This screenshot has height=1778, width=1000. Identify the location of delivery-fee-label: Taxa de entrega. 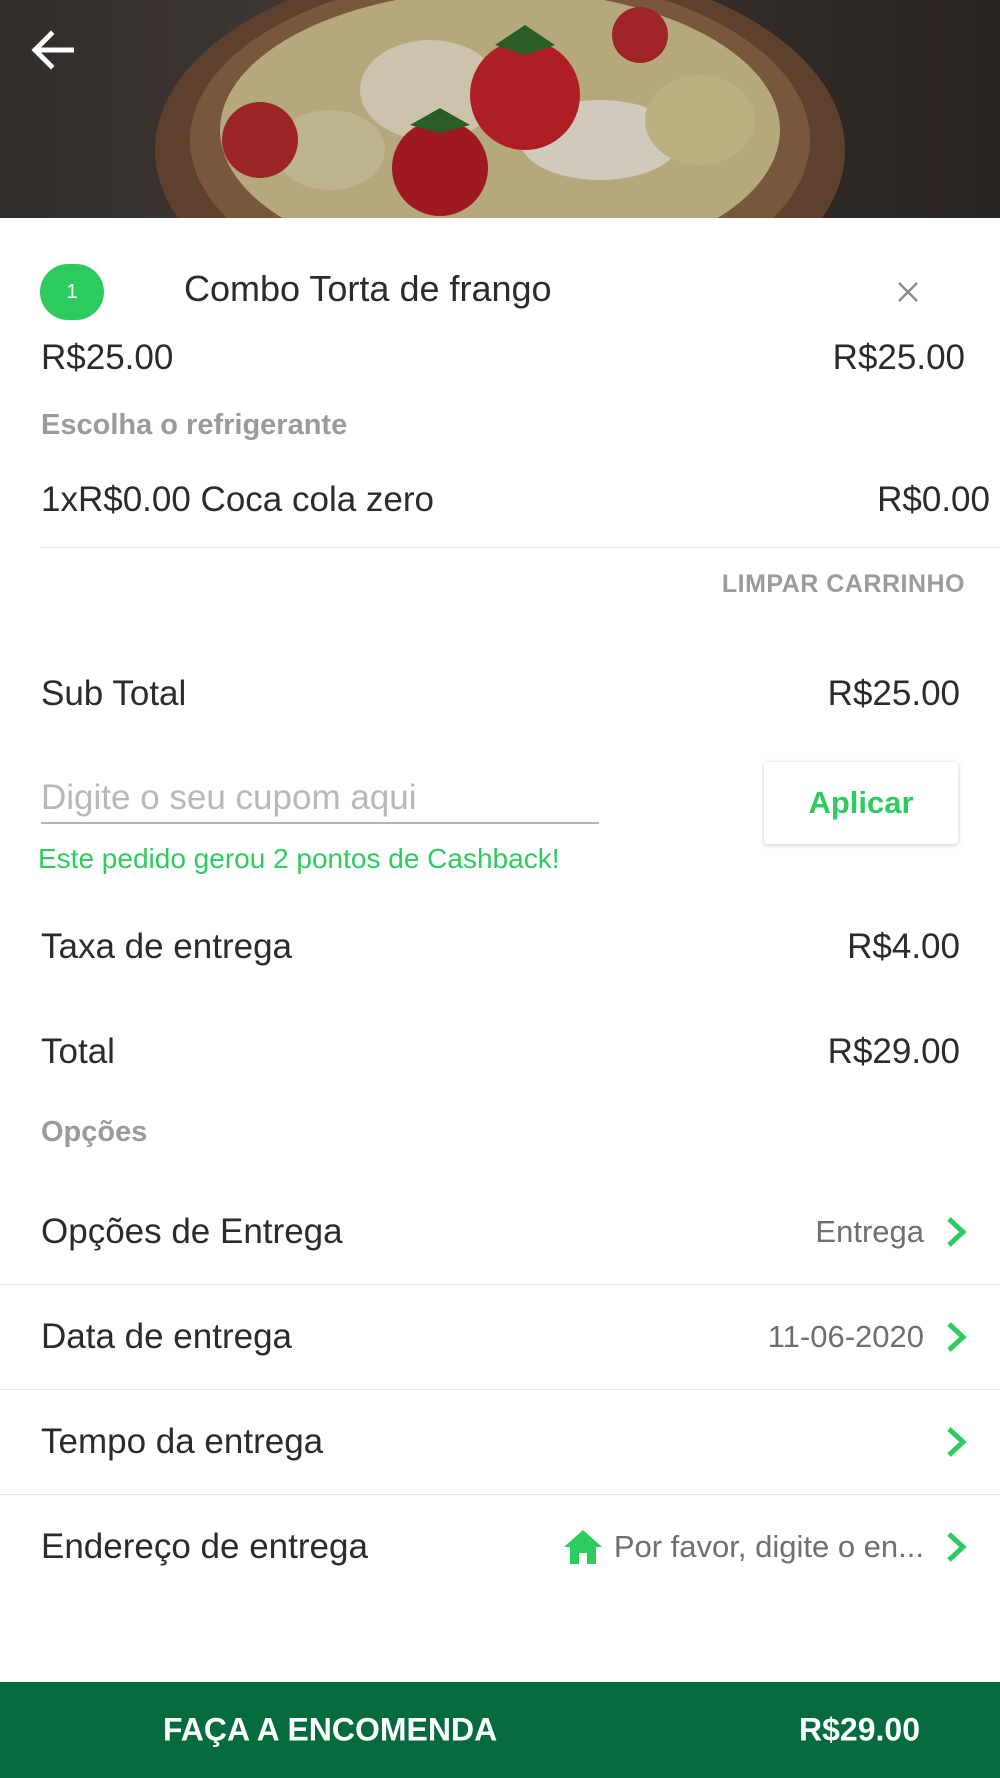
(167, 946).